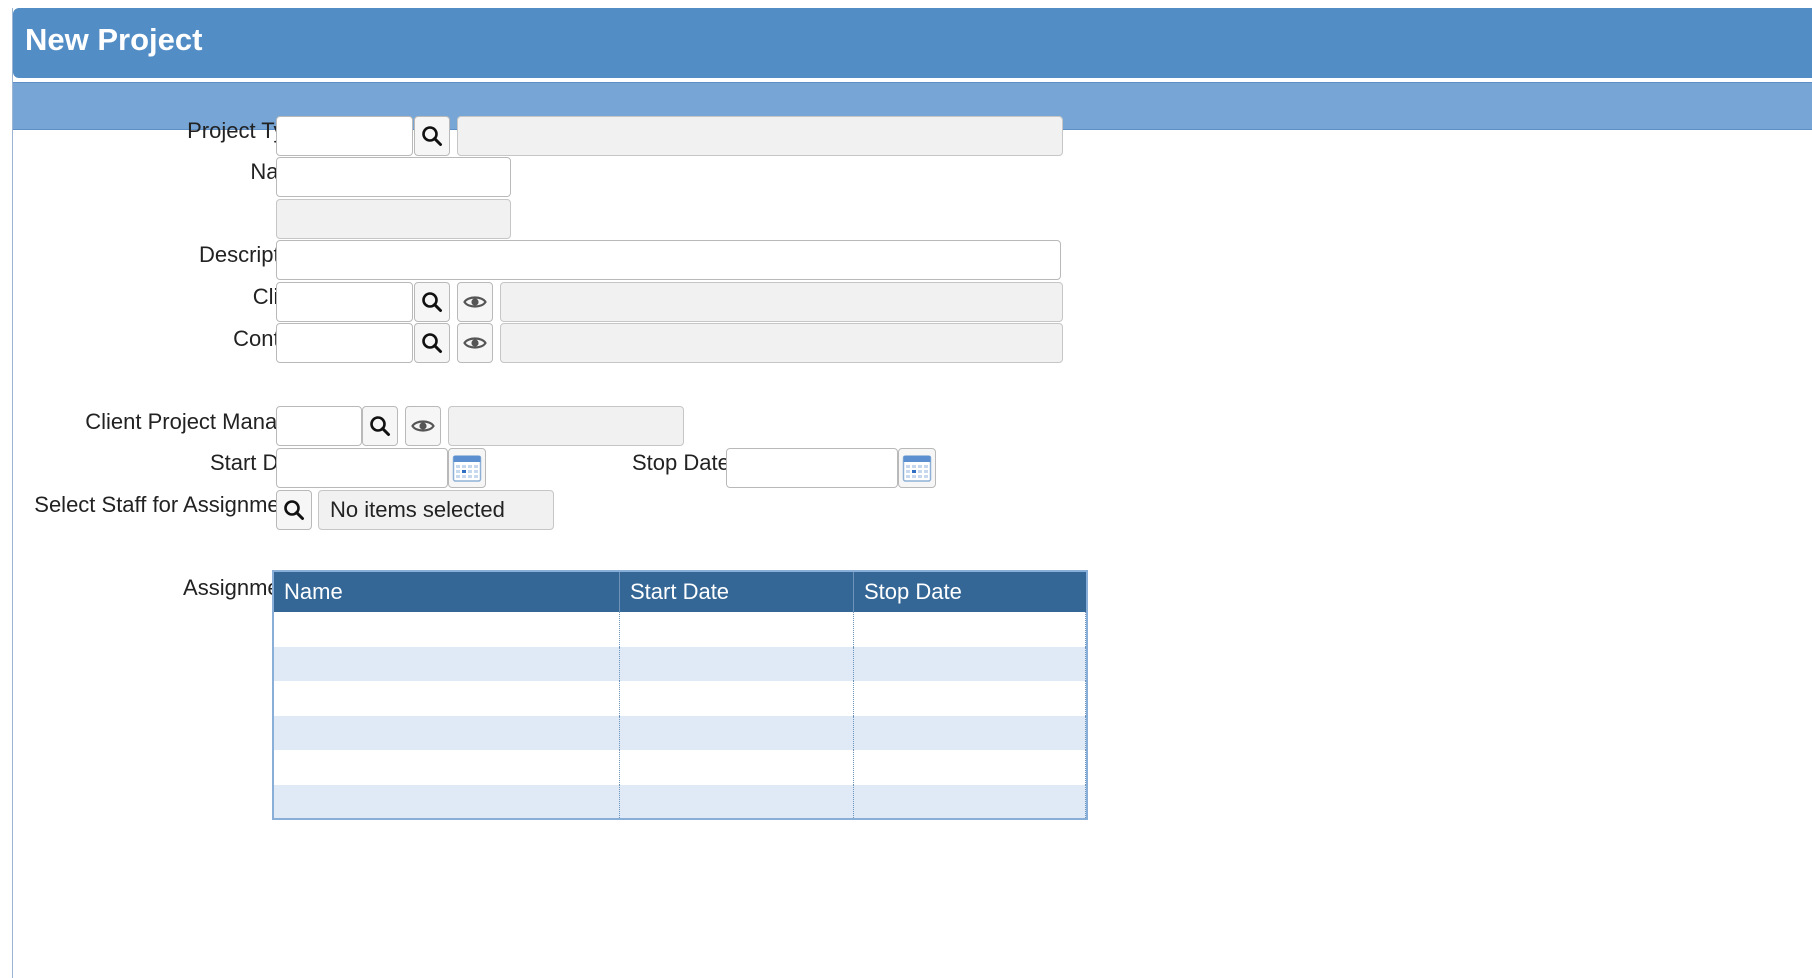 The image size is (1812, 978). What do you see at coordinates (566, 426) in the screenshot?
I see `client-project-manager-name-field` at bounding box center [566, 426].